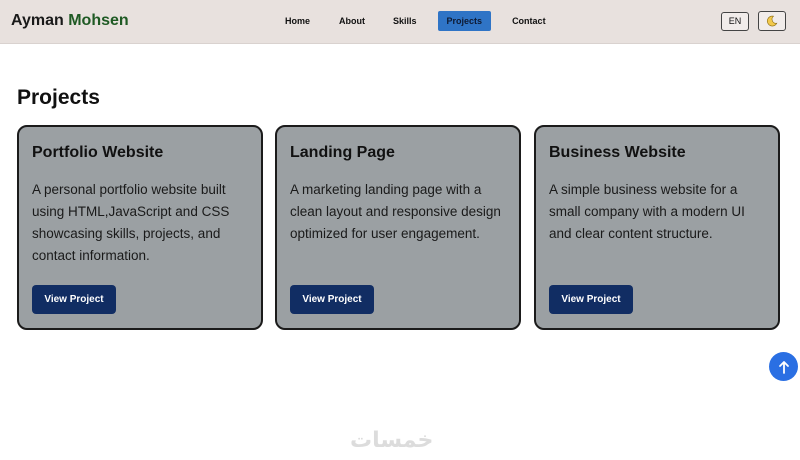 Image resolution: width=800 pixels, height=460 pixels. I want to click on nav-link-home: Home, so click(297, 21).